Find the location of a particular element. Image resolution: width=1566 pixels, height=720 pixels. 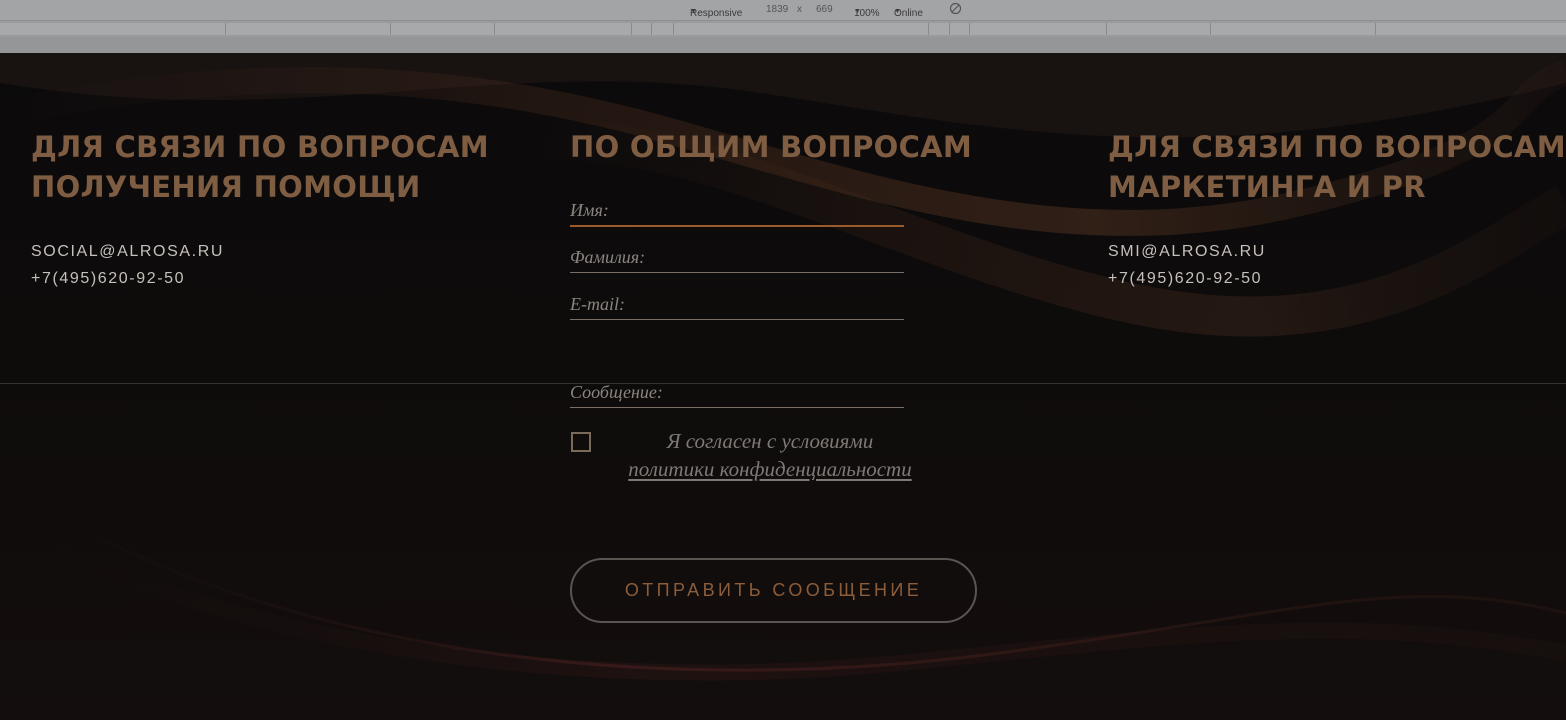

consent-checkbox is located at coordinates (581, 442).